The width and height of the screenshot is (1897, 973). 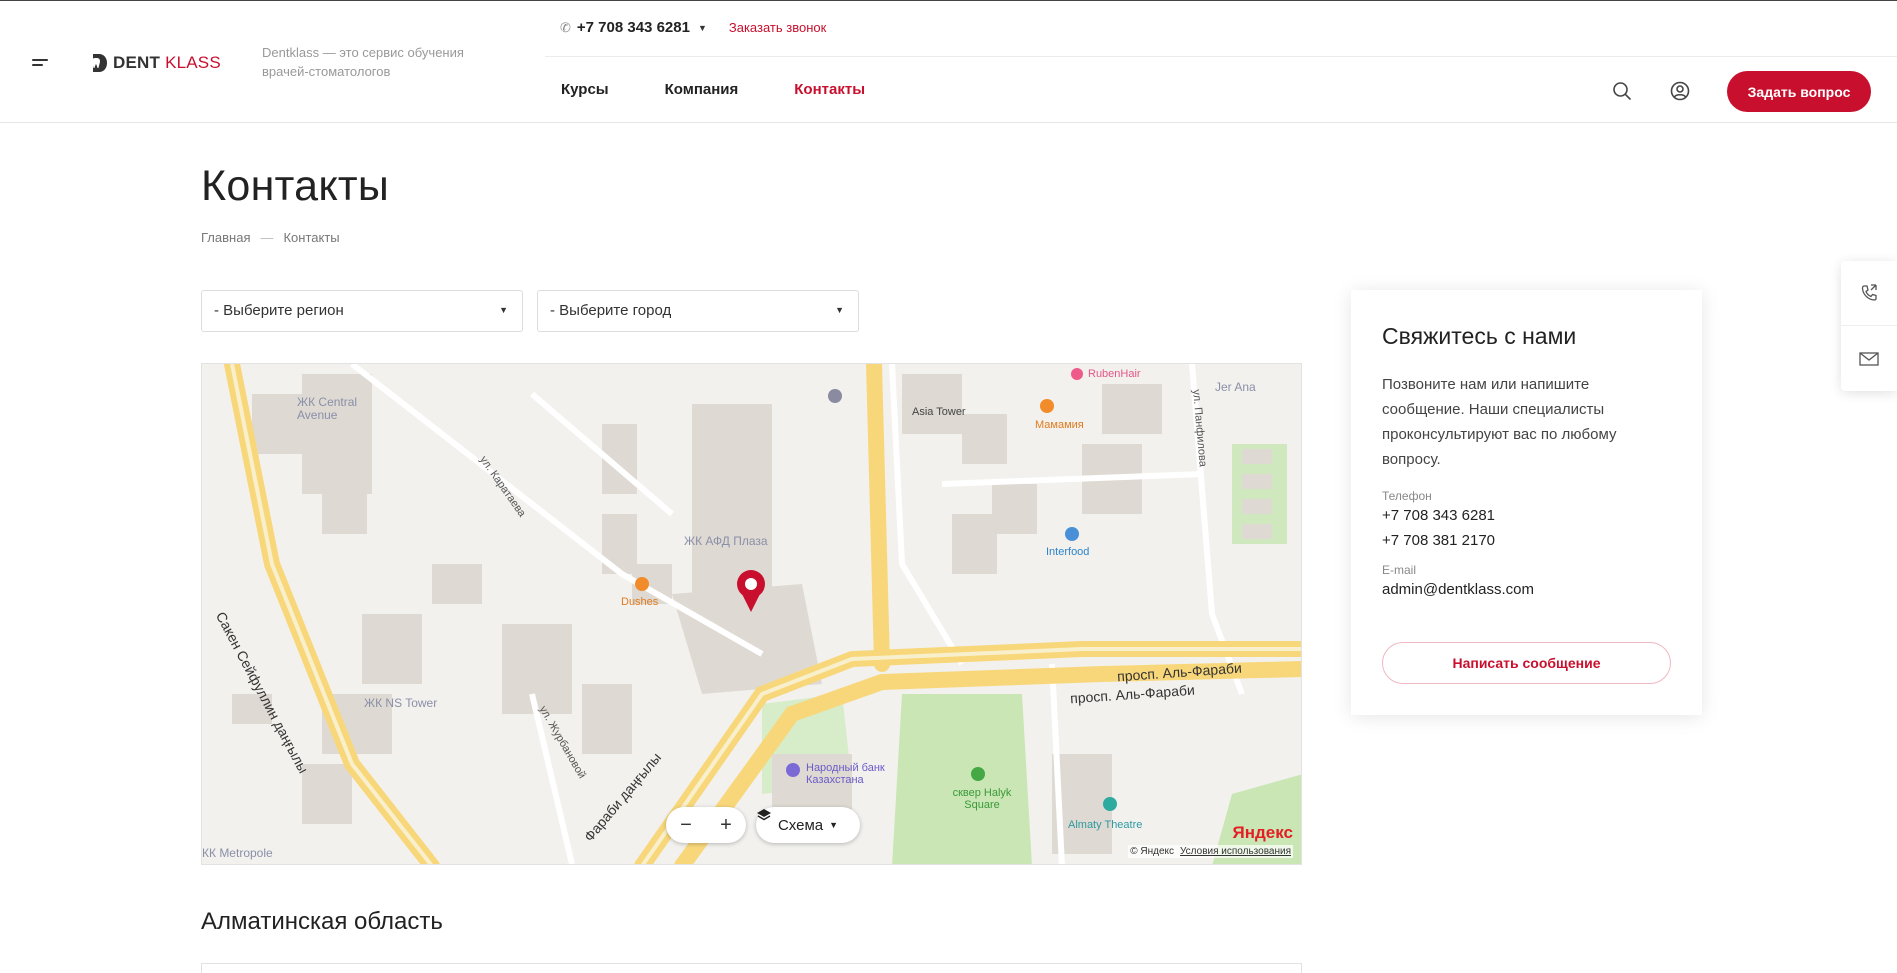 What do you see at coordinates (311, 237) in the screenshot?
I see `breadcrumb-current: Контакты` at bounding box center [311, 237].